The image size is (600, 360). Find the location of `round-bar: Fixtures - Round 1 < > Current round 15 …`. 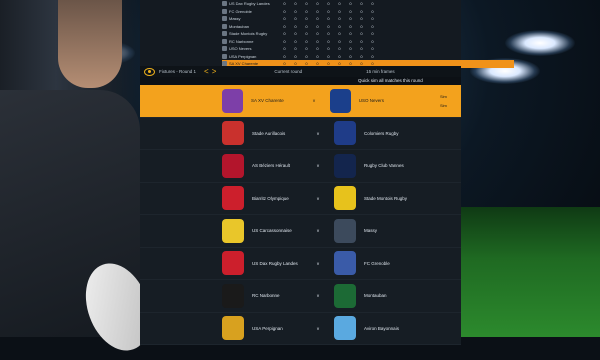

round-bar: Fixtures - Round 1 < > Current round 15 … is located at coordinates (300, 71).